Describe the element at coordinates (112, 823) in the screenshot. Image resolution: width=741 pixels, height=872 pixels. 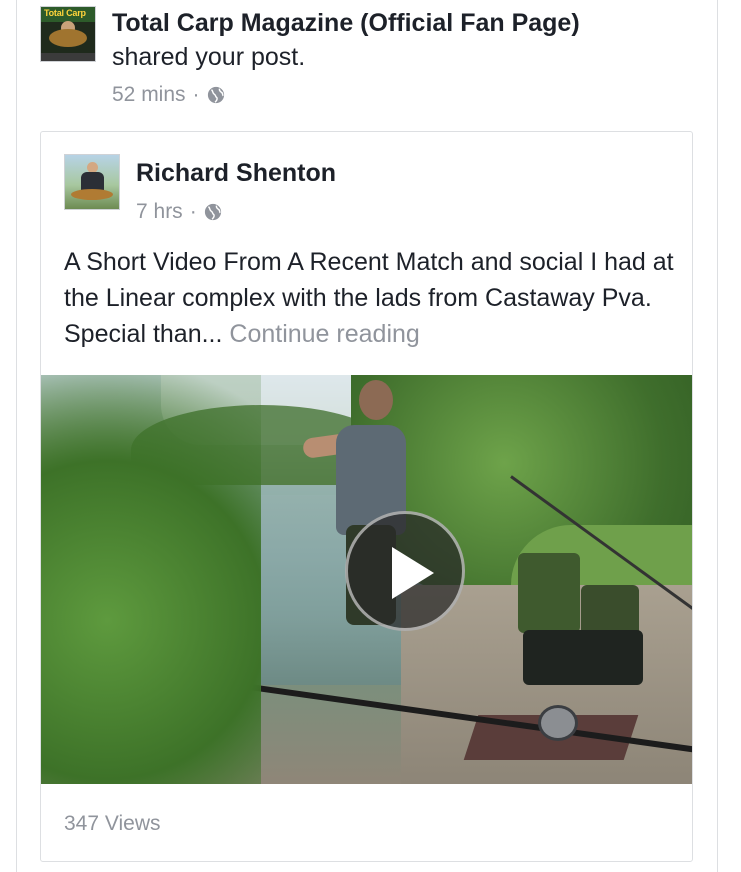
I see `view-count: 347 Views` at that location.